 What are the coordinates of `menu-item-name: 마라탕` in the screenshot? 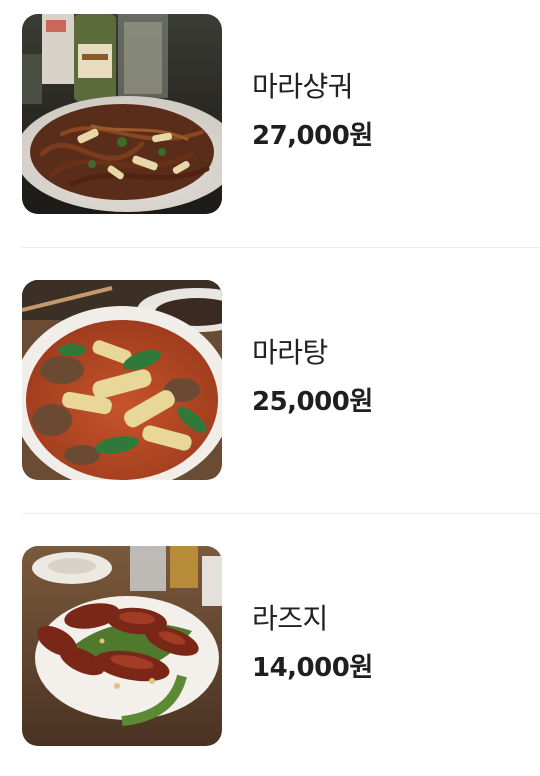 It's located at (290, 352).